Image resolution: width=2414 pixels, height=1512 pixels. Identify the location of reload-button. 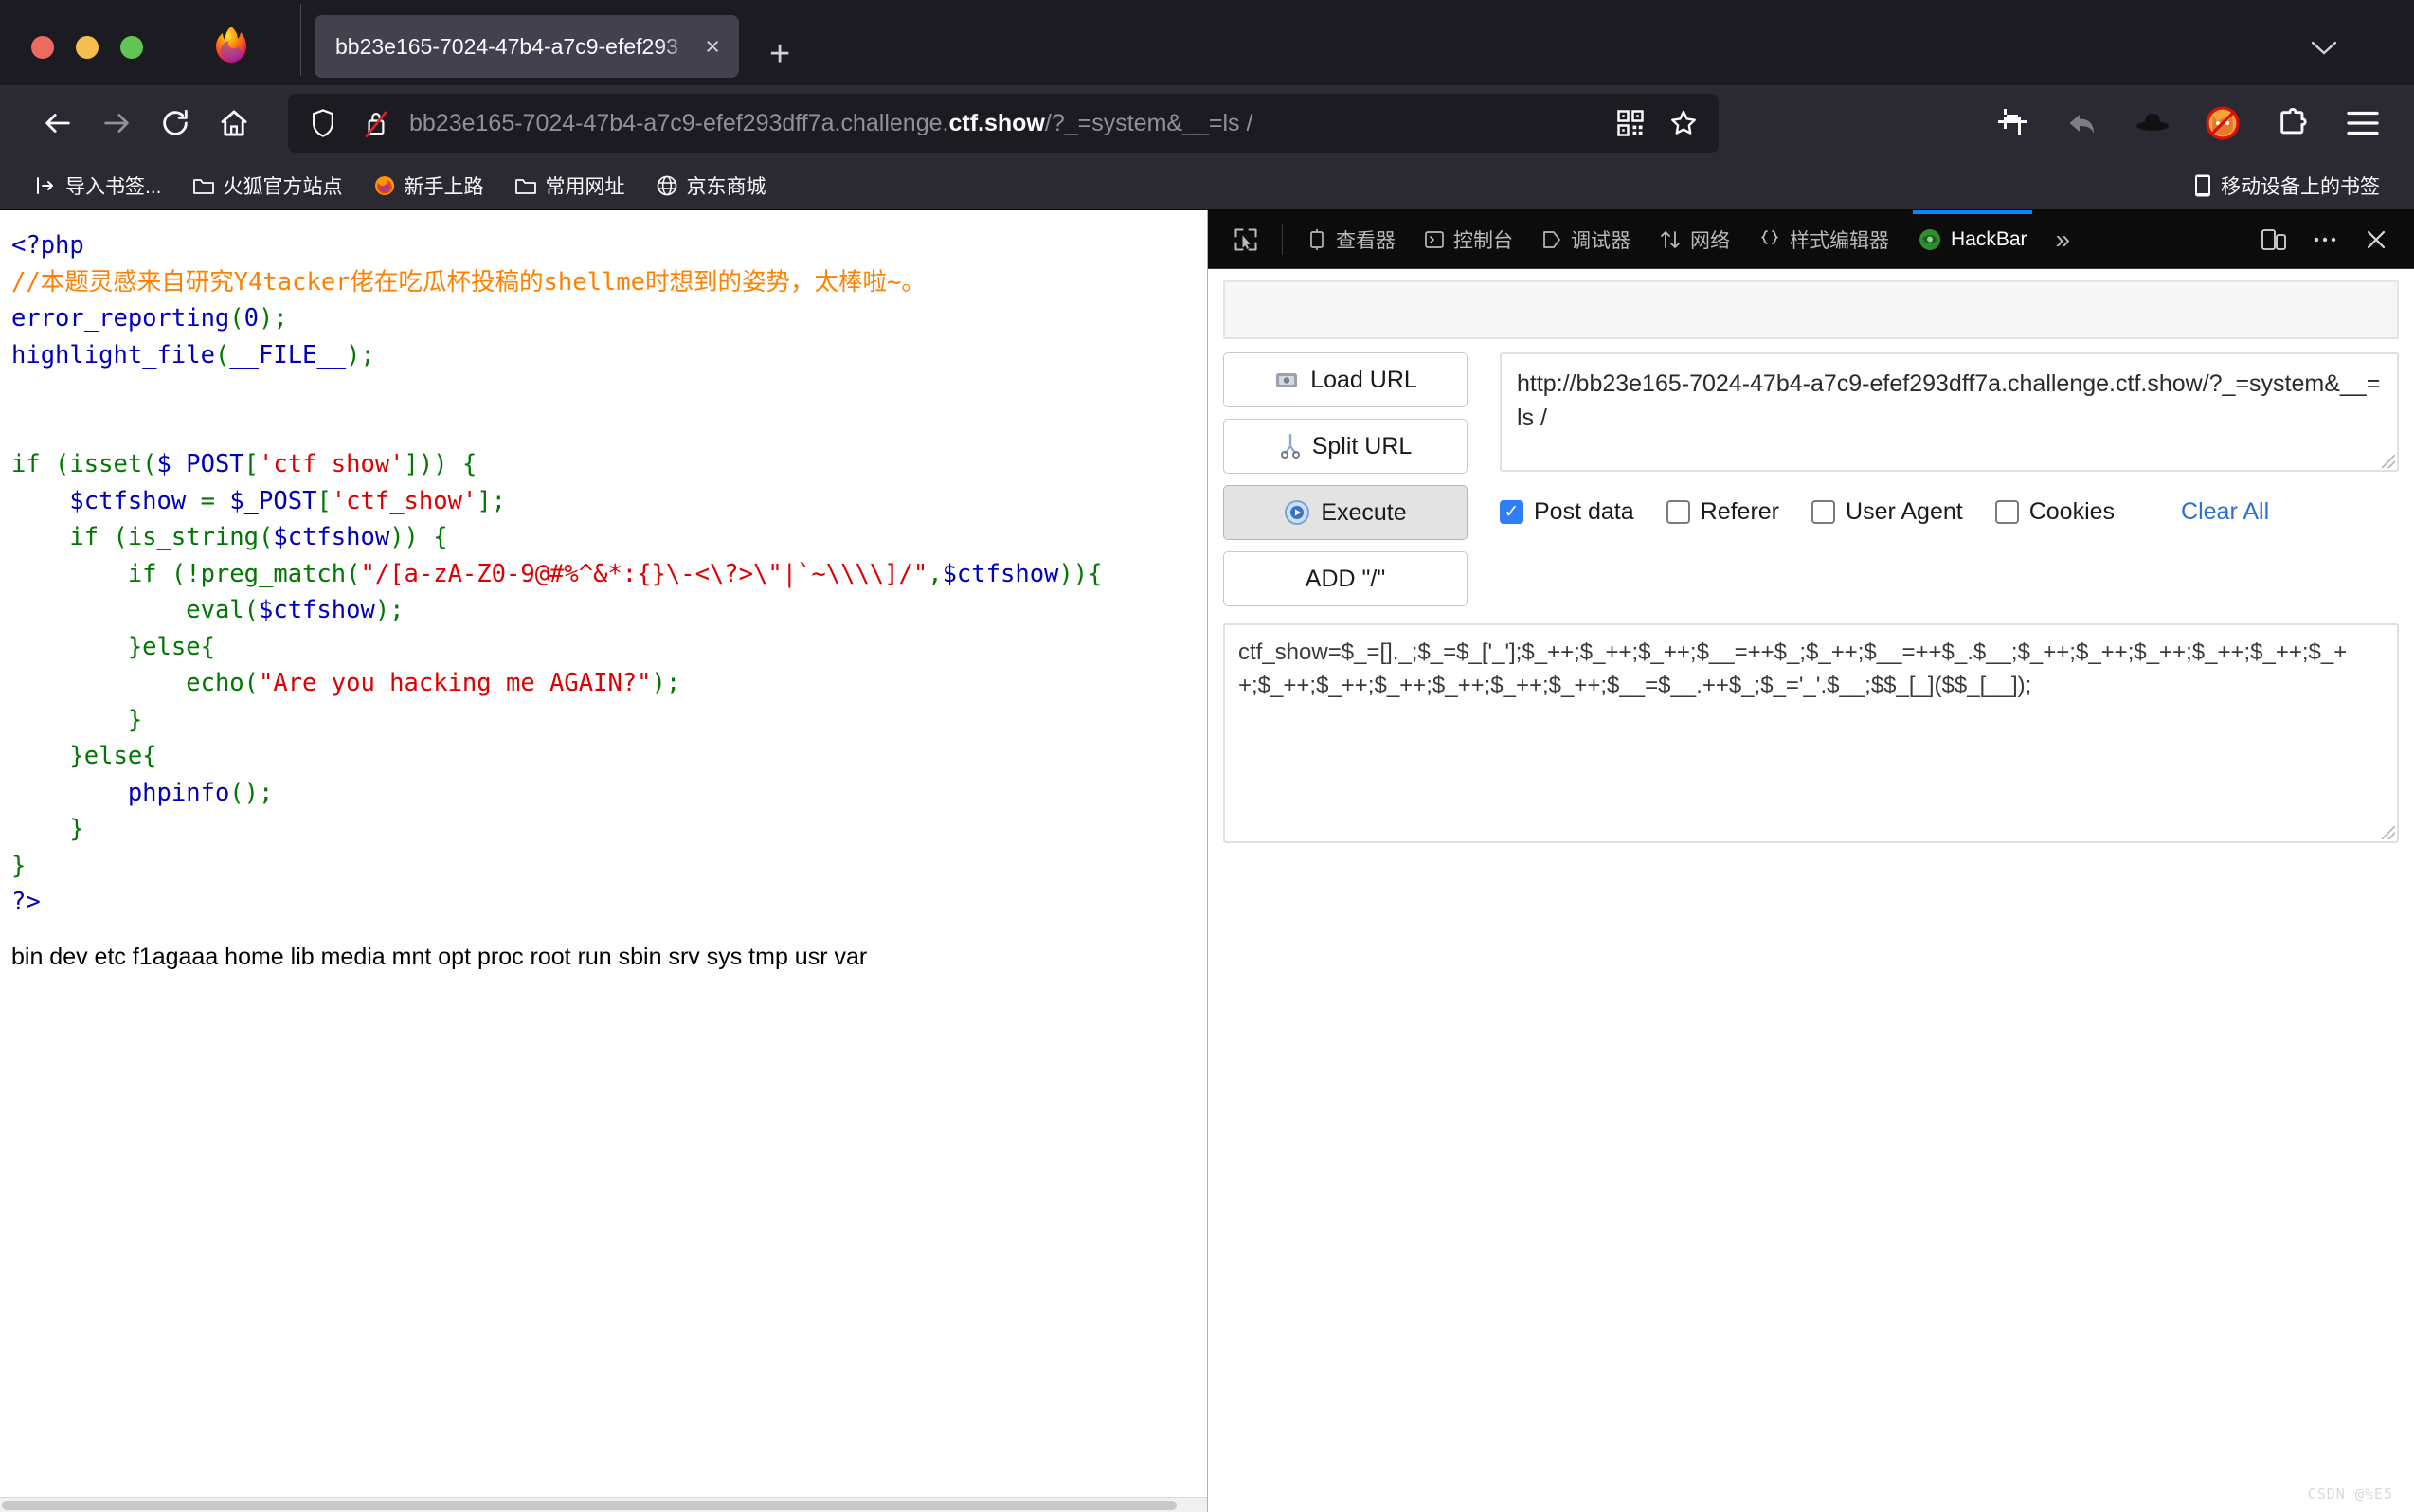
(176, 123).